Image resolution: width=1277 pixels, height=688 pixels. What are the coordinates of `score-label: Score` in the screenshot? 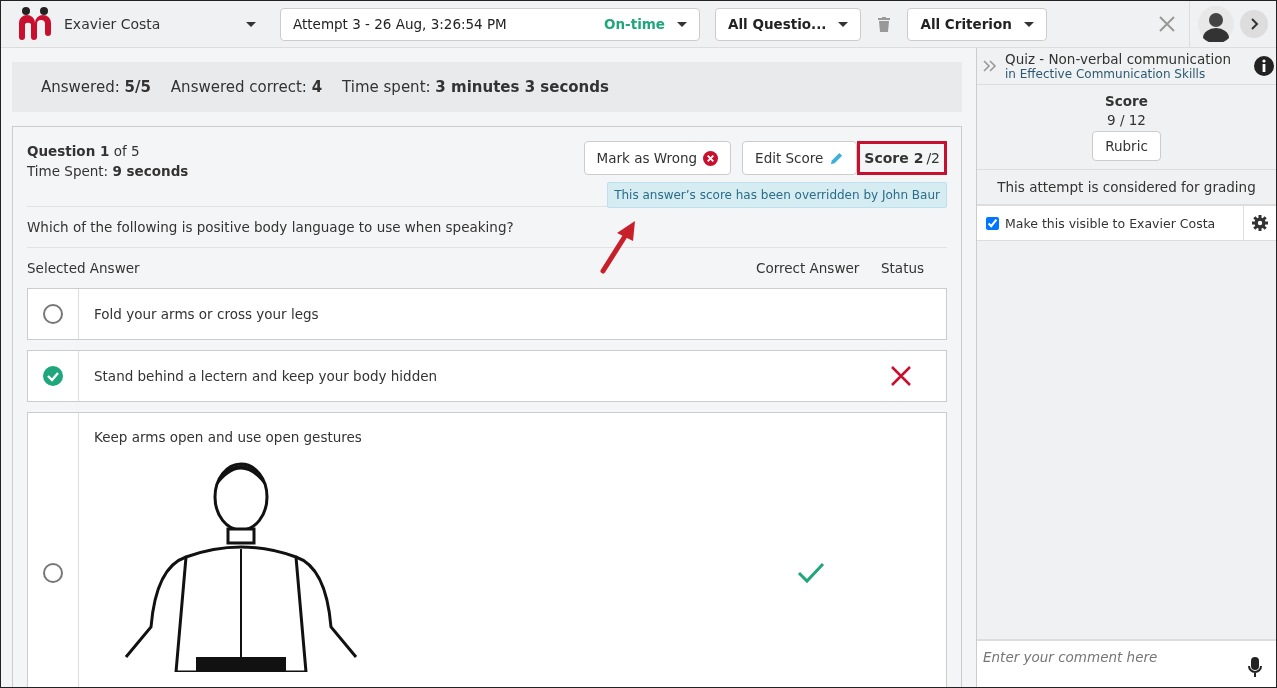 It's located at (1126, 101).